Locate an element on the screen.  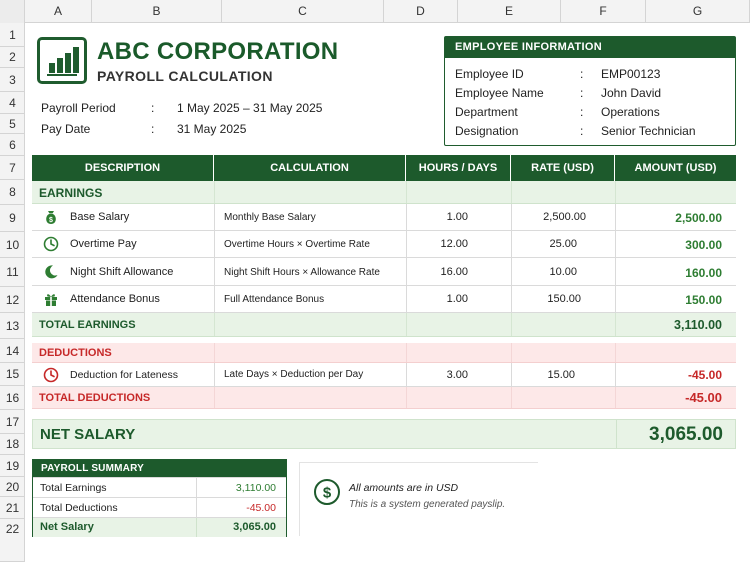
money-bag-icon: $ is located at coordinates (51, 217).